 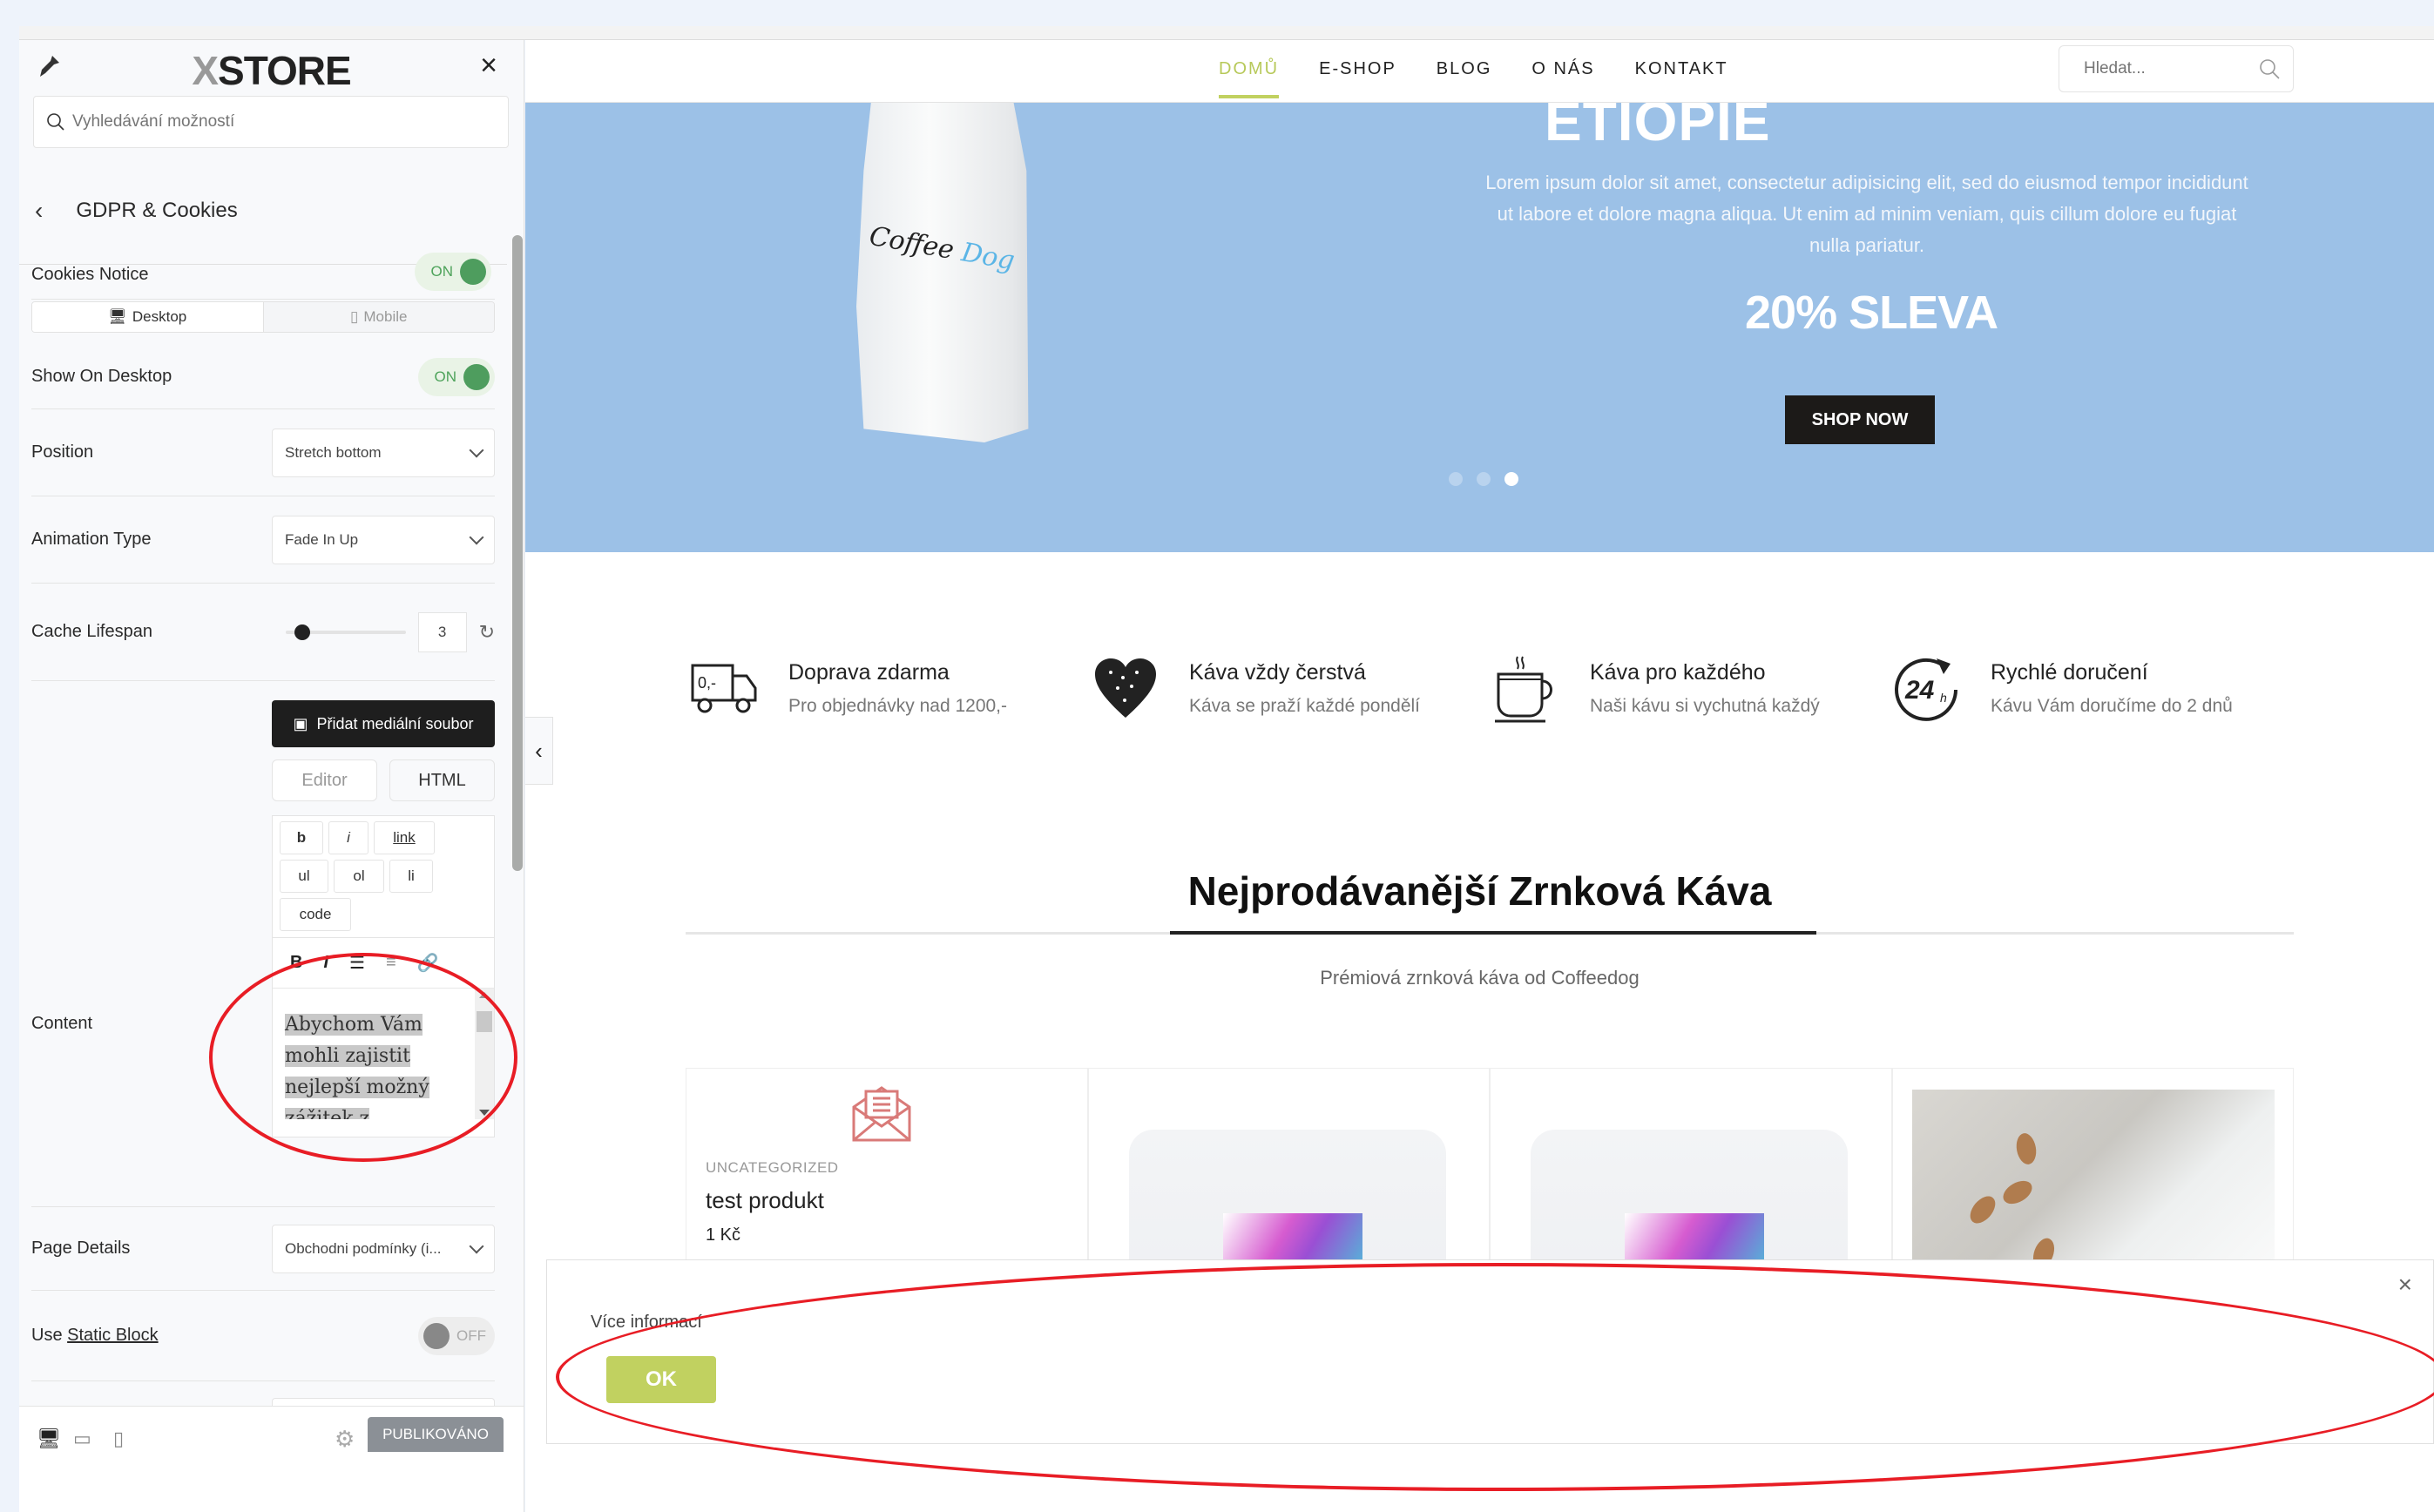 What do you see at coordinates (384, 452) in the screenshot?
I see `position-select: Stretch bottom` at bounding box center [384, 452].